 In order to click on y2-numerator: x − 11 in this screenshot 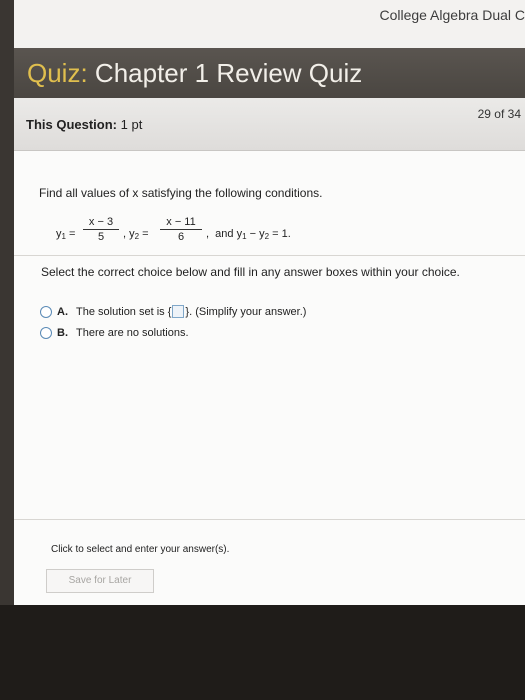, I will do `click(181, 222)`.